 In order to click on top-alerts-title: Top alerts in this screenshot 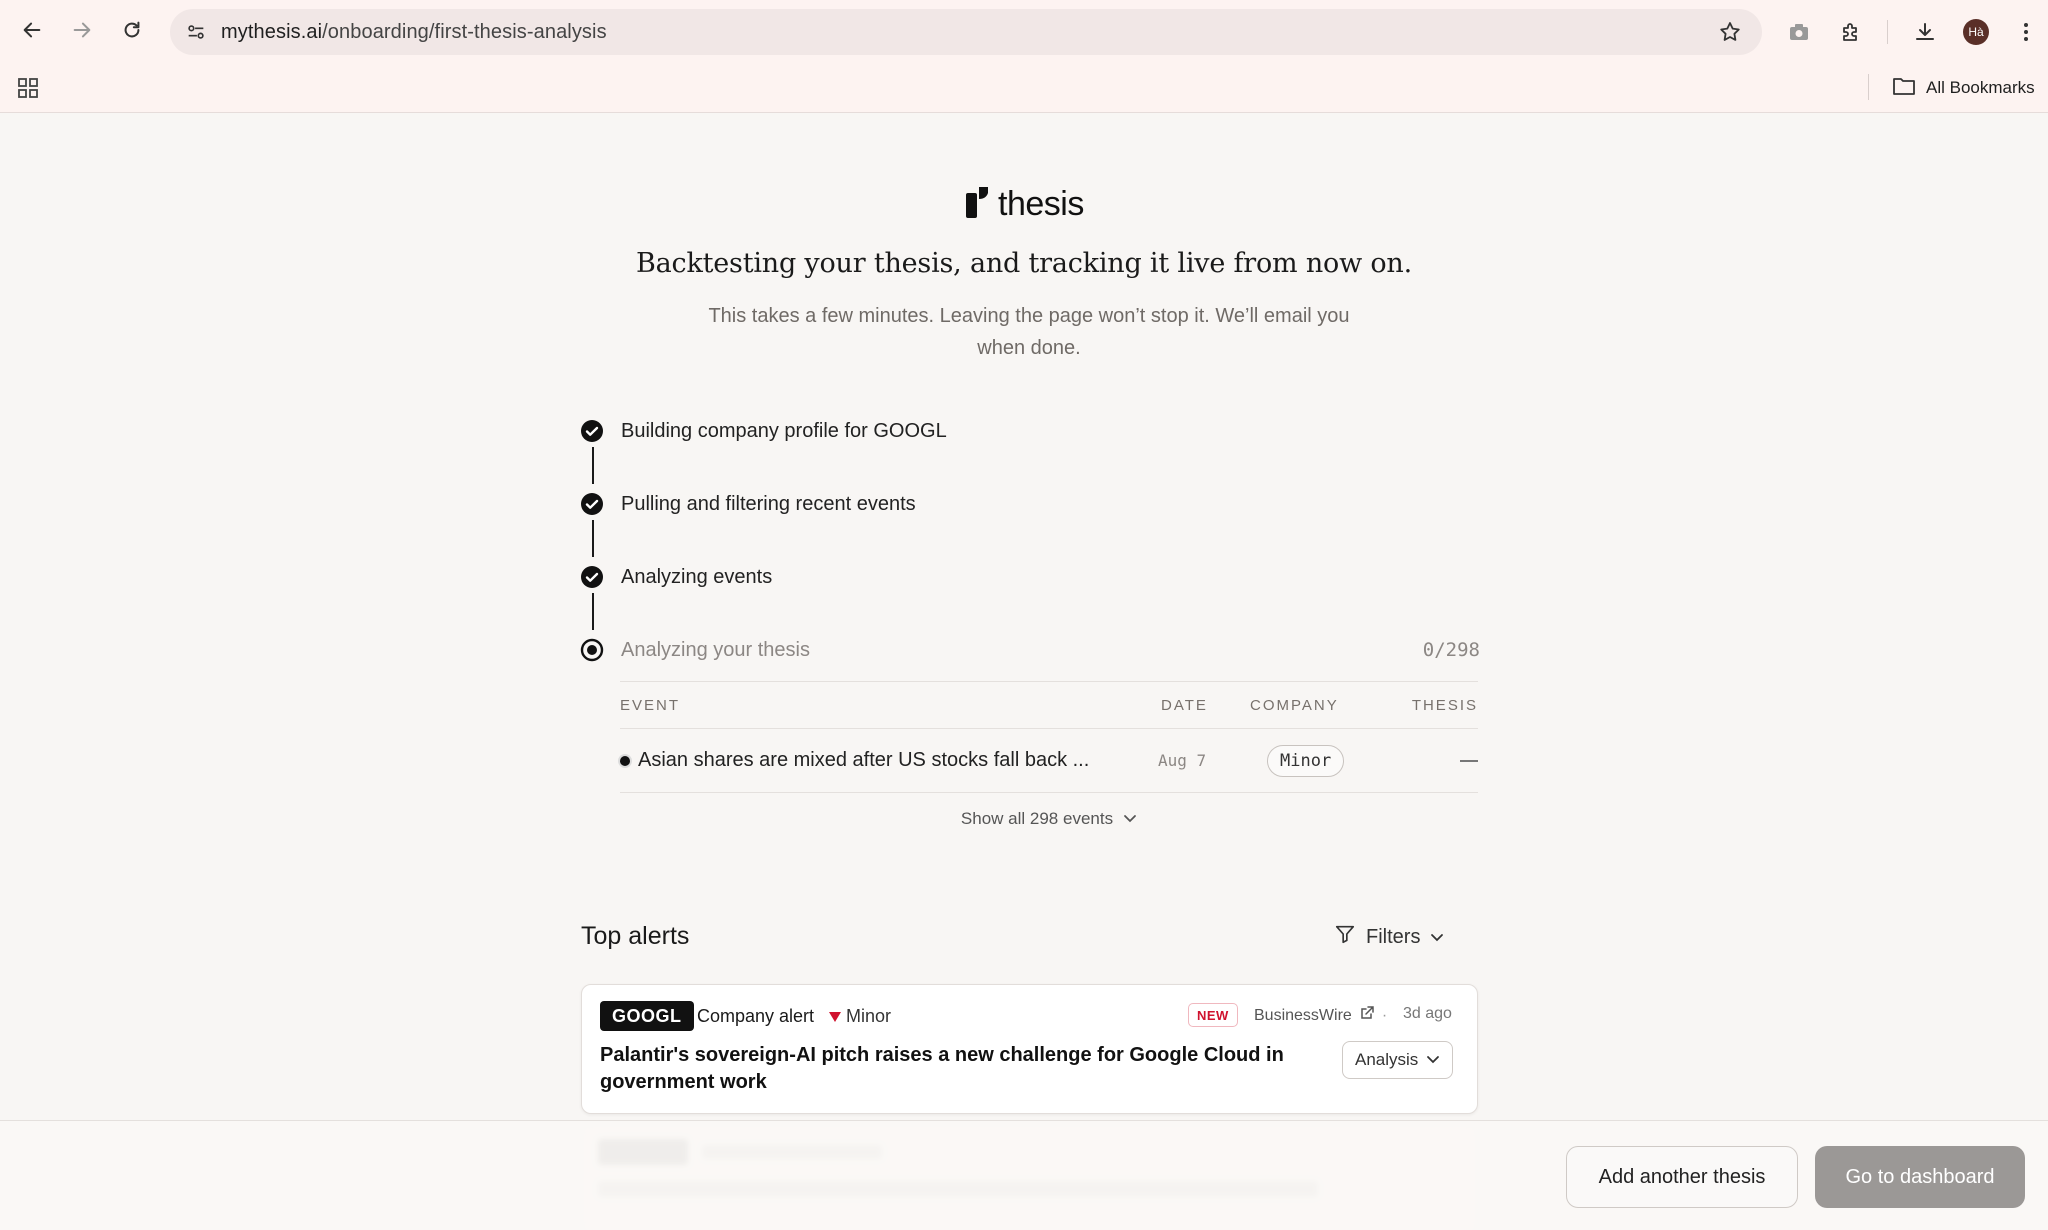, I will do `click(635, 936)`.